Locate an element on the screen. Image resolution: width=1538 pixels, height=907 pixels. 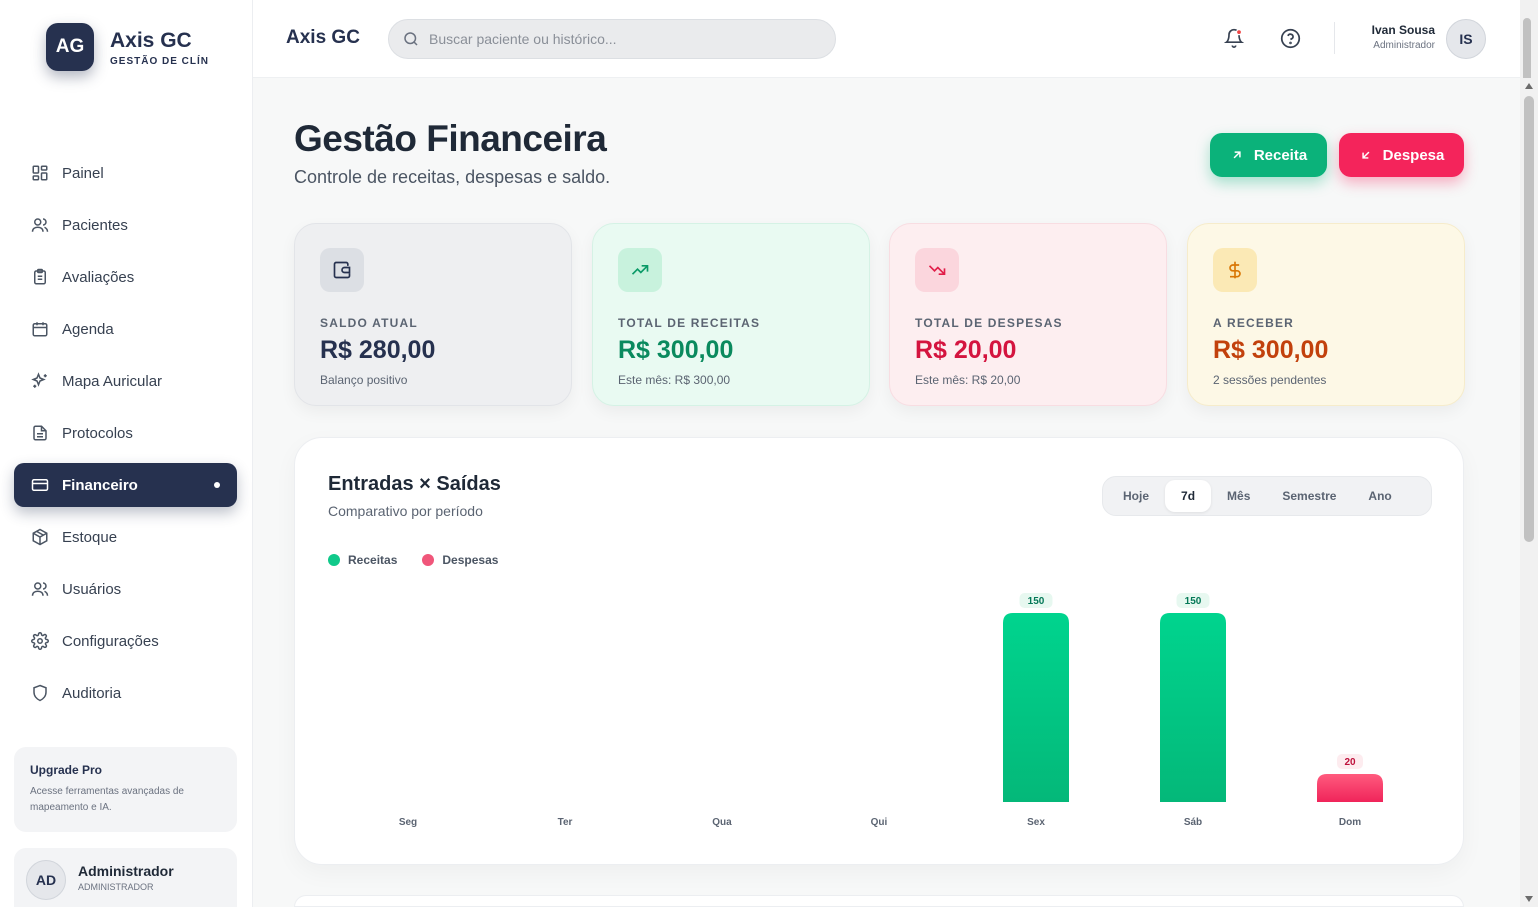
credit-card-icon is located at coordinates (40, 485).